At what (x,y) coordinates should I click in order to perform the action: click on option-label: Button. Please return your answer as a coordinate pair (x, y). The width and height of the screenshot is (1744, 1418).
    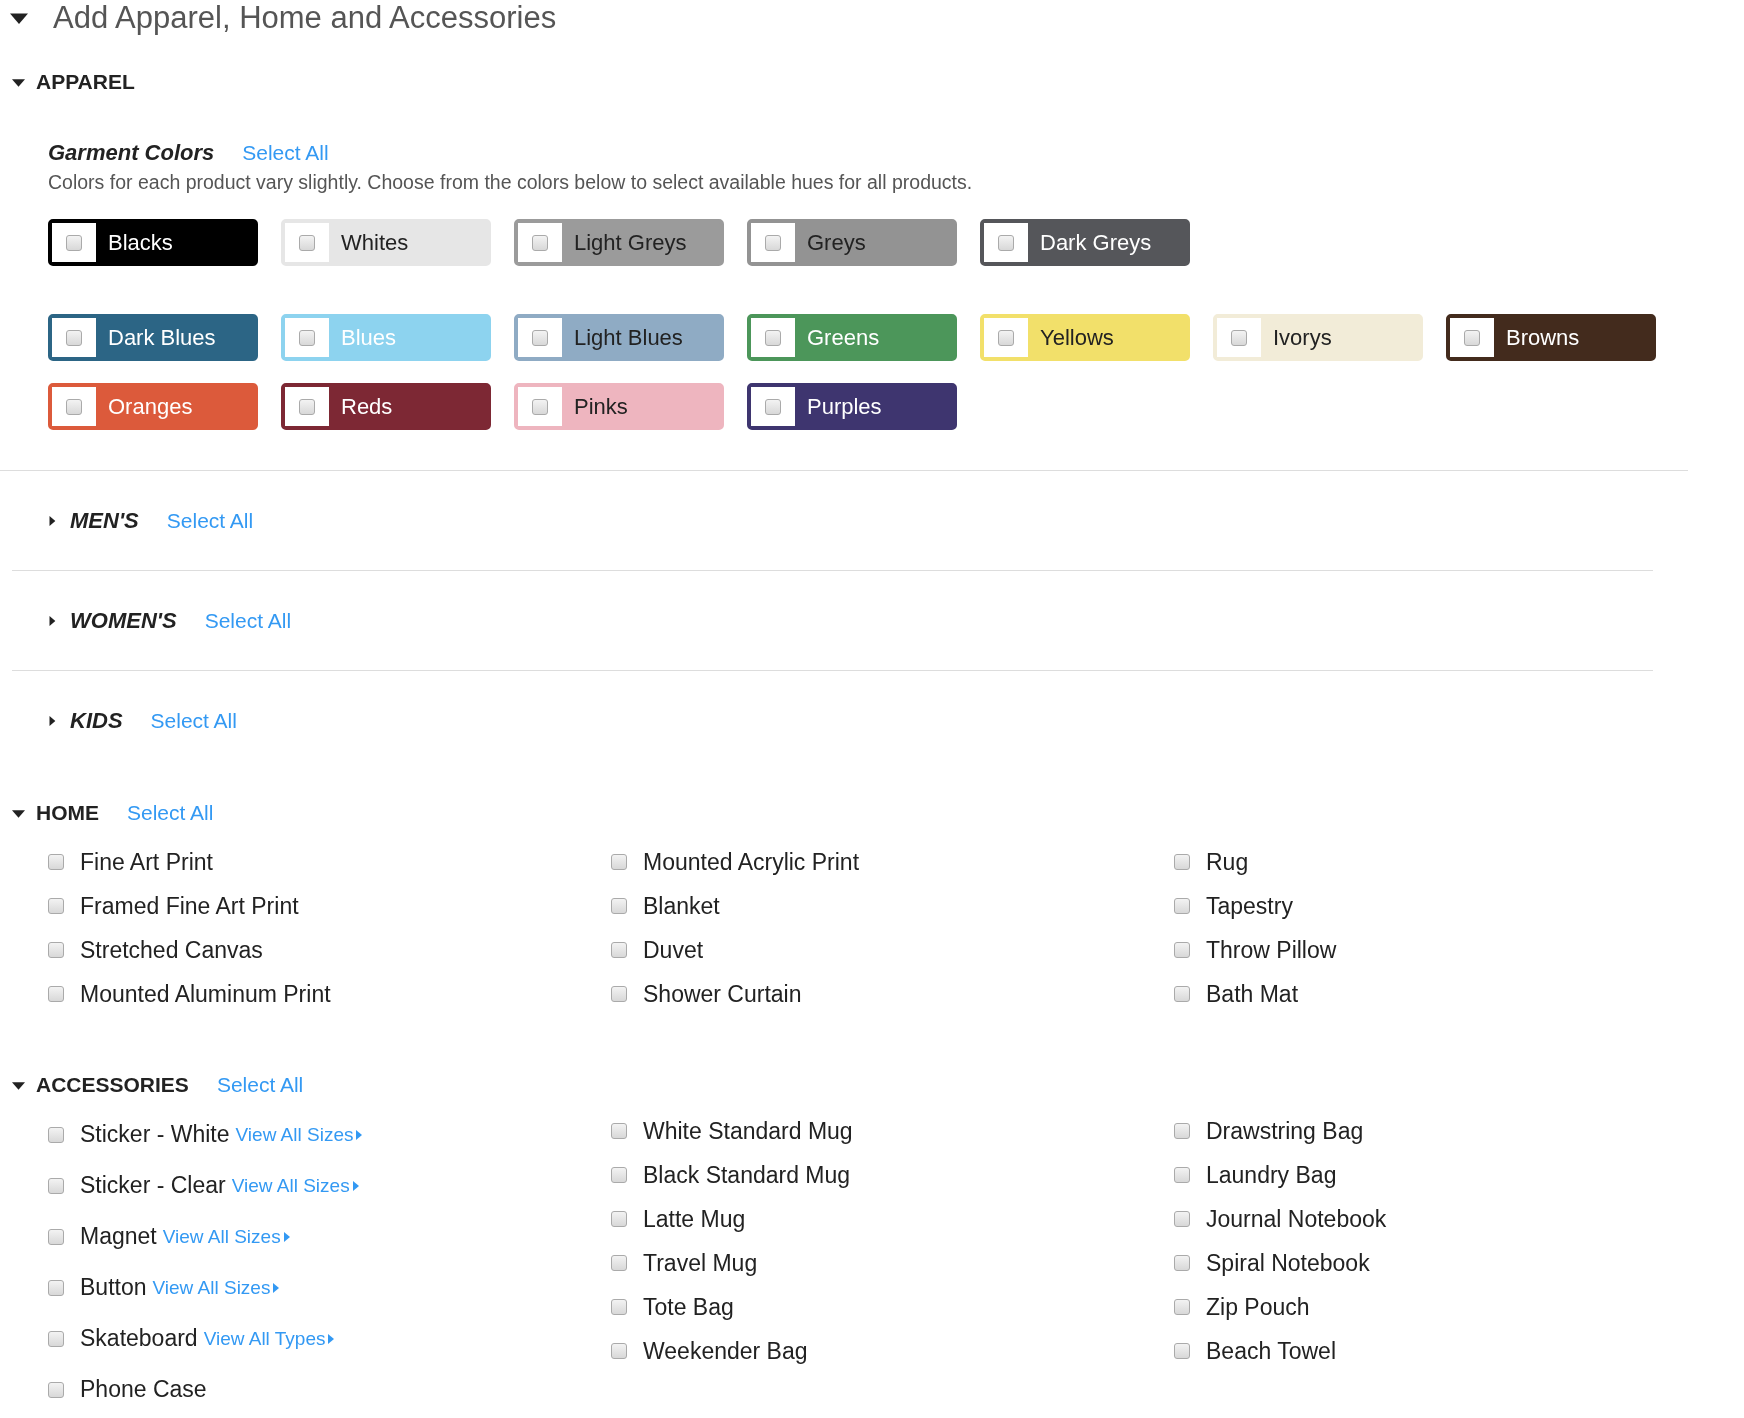
    Looking at the image, I should click on (113, 1287).